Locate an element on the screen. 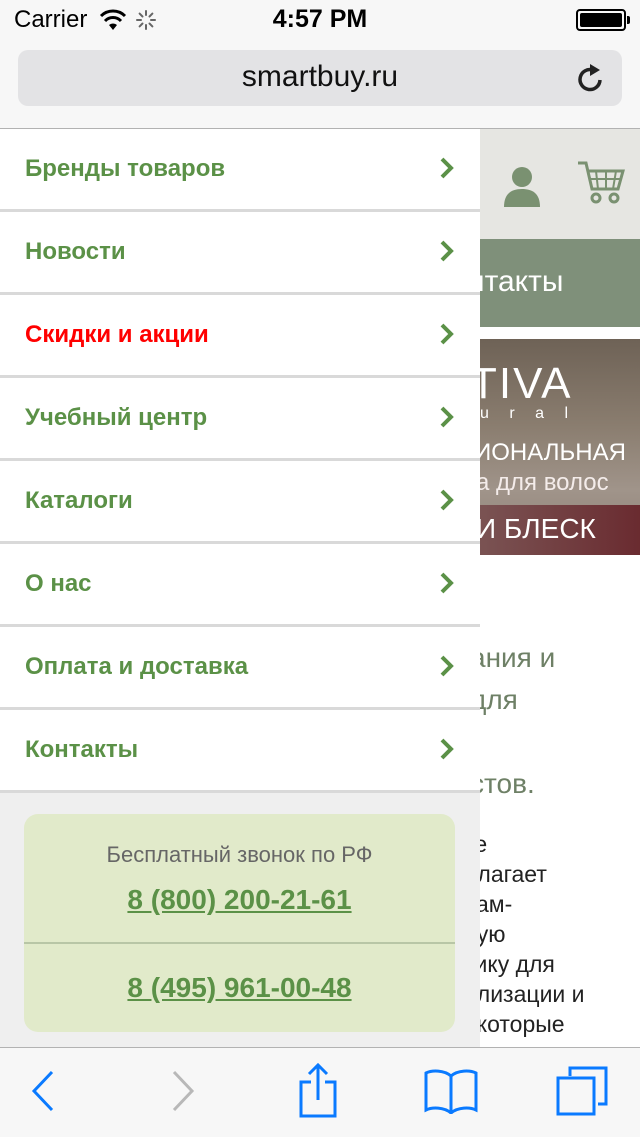  menu-item-label: Контакты is located at coordinates (82, 749).